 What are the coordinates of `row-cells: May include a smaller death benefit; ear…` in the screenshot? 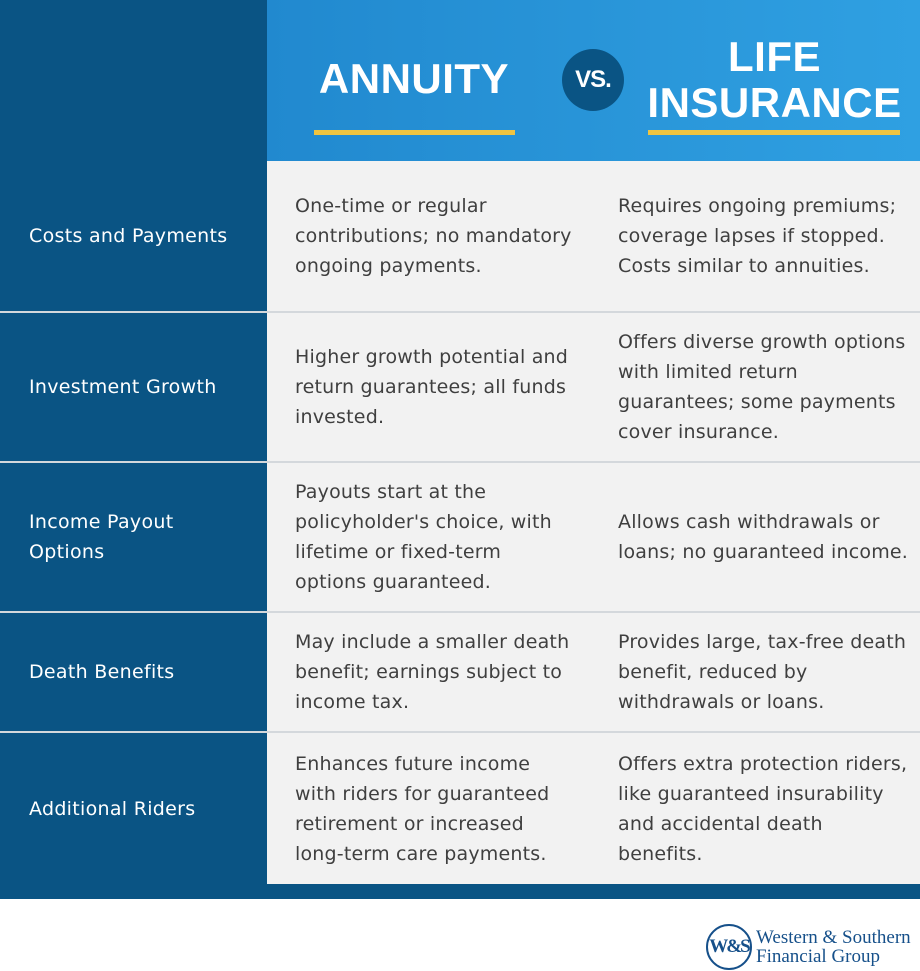 It's located at (593, 672).